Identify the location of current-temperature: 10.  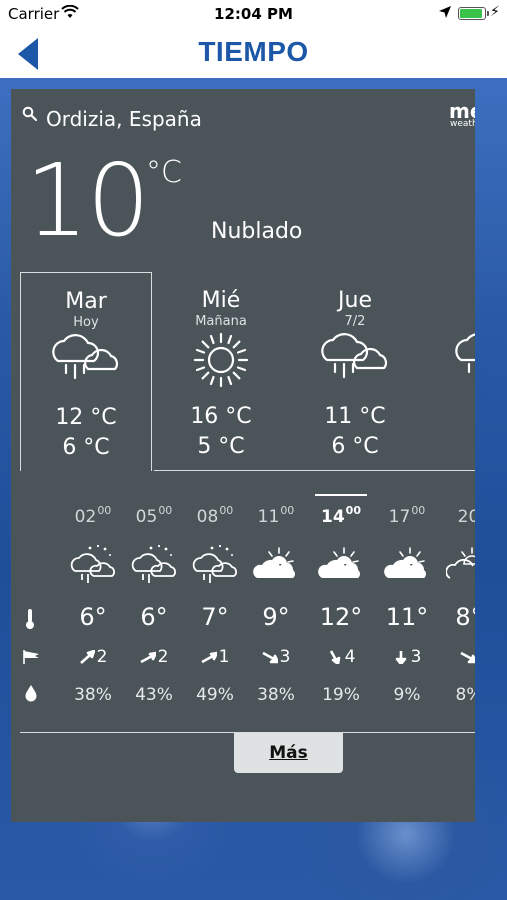
(87, 200).